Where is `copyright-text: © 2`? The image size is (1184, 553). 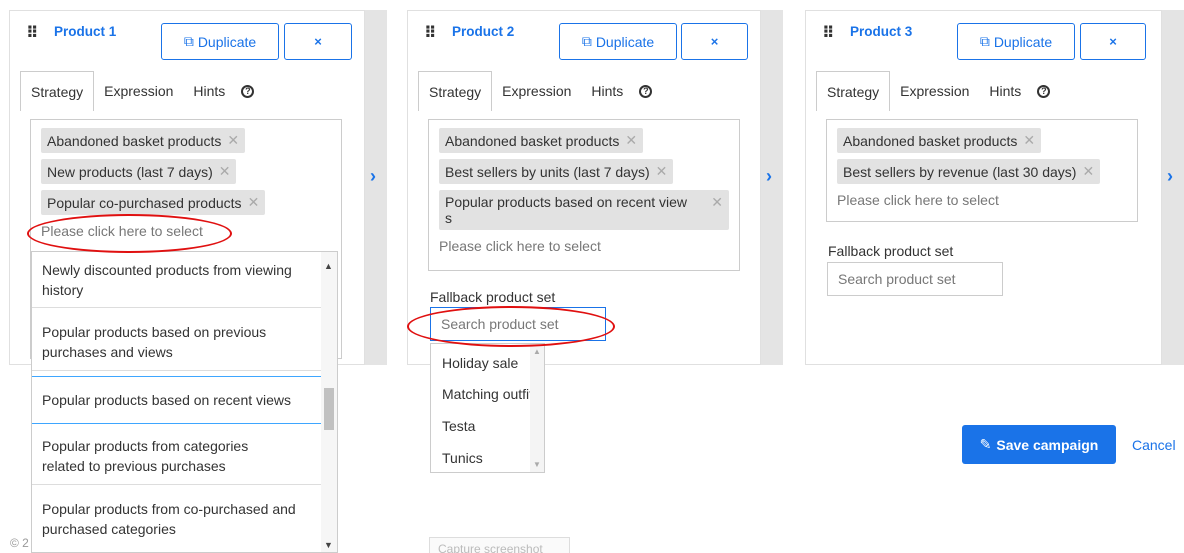
copyright-text: © 2 is located at coordinates (19, 543).